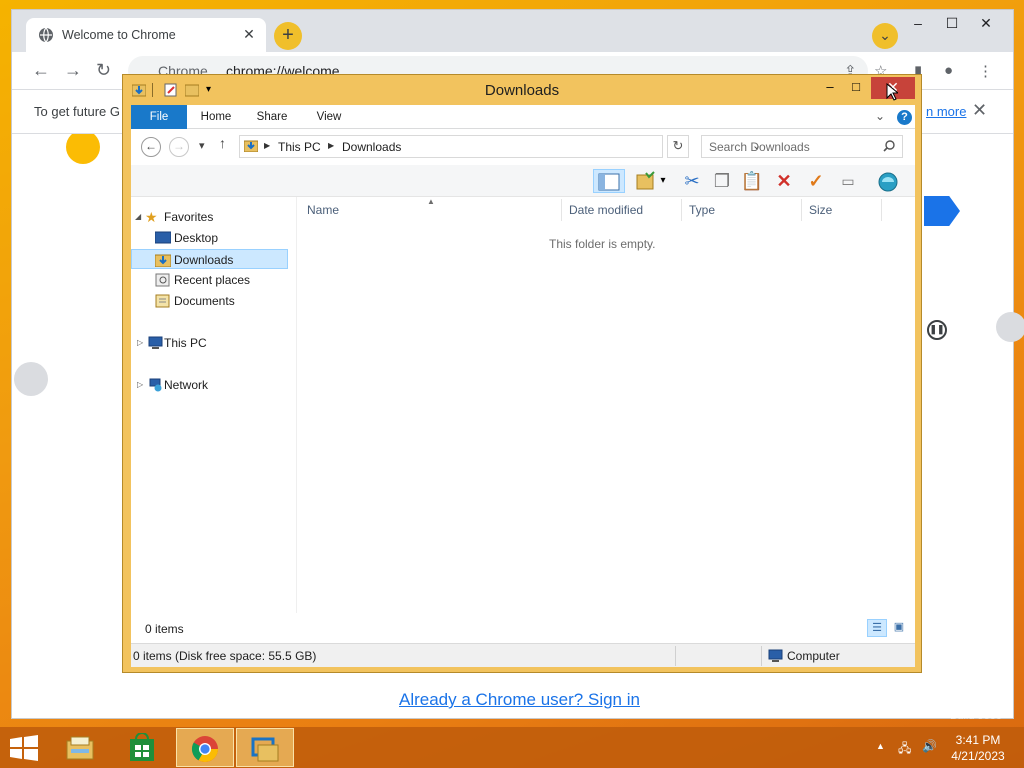 This screenshot has width=1024, height=768. Describe the element at coordinates (209, 343) in the screenshot. I see `tree-this-pc: ▷ This PC` at that location.